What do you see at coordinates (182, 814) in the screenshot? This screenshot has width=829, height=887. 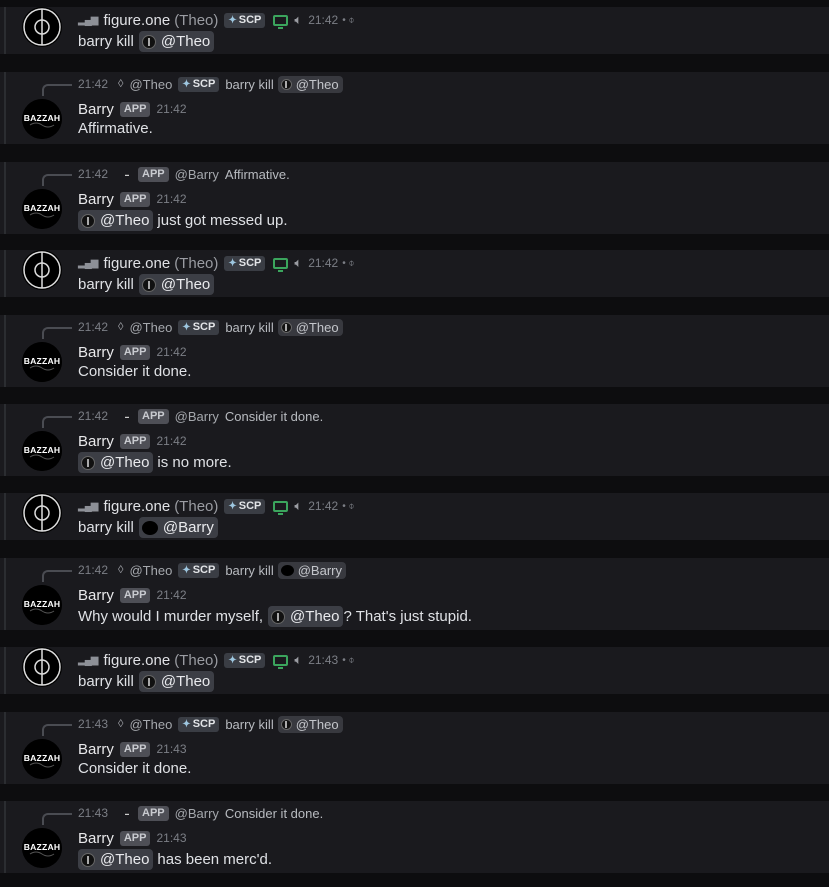 I see `reply-preview: 21:43 ▬ APP @Barry Consider it done.` at bounding box center [182, 814].